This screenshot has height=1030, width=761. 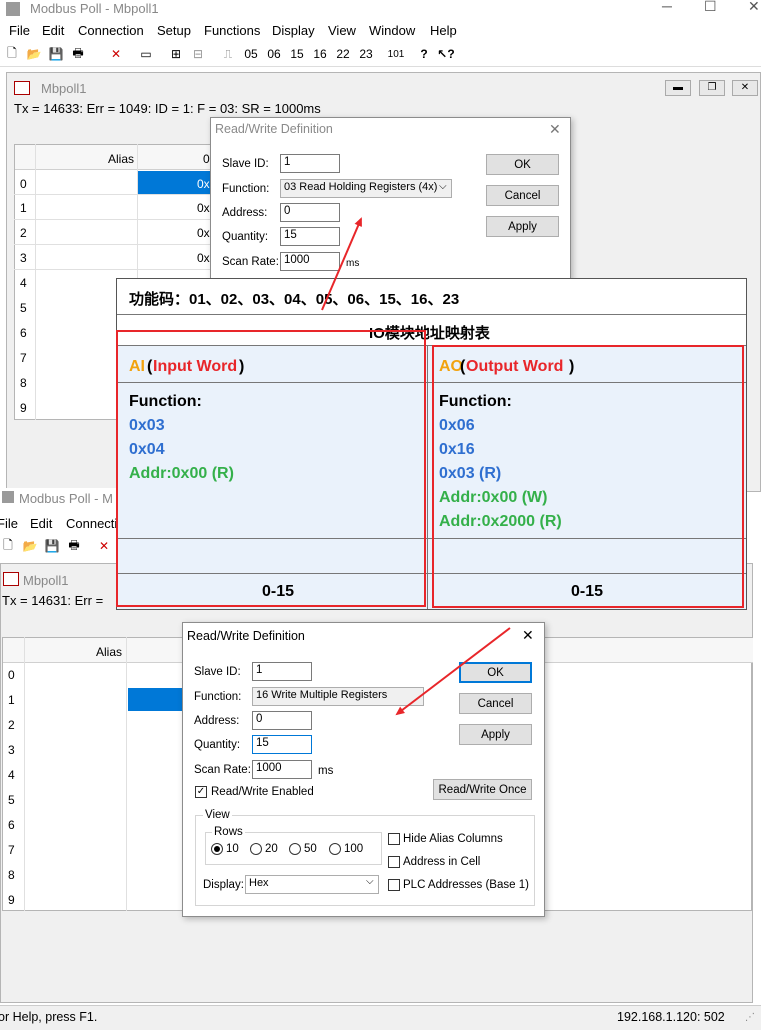 What do you see at coordinates (416, 466) in the screenshot?
I see `annotation-arrows` at bounding box center [416, 466].